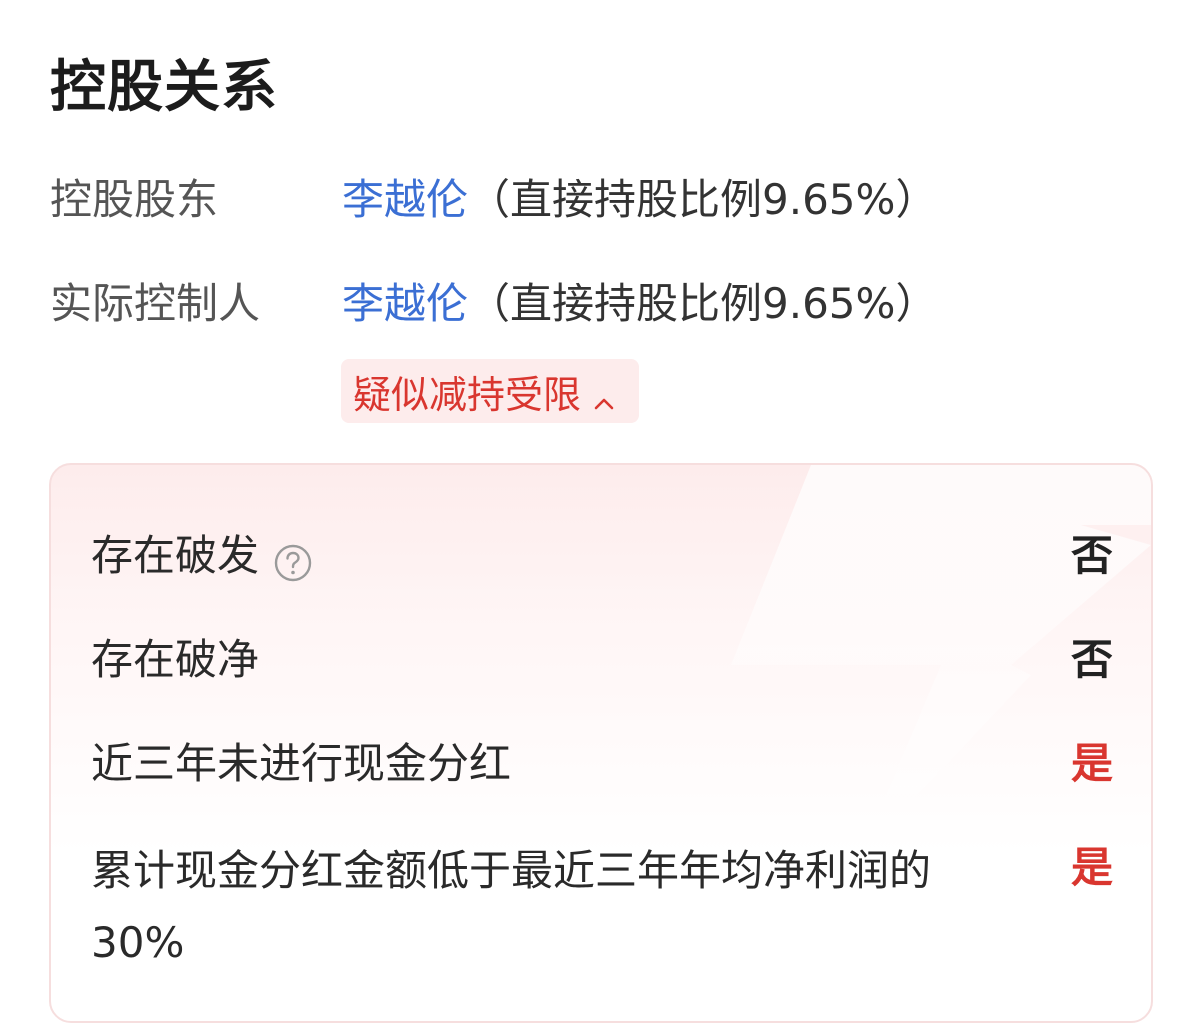 Image resolution: width=1200 pixels, height=1030 pixels. I want to click on controlling-shareholder-link: 李越伦, so click(405, 200).